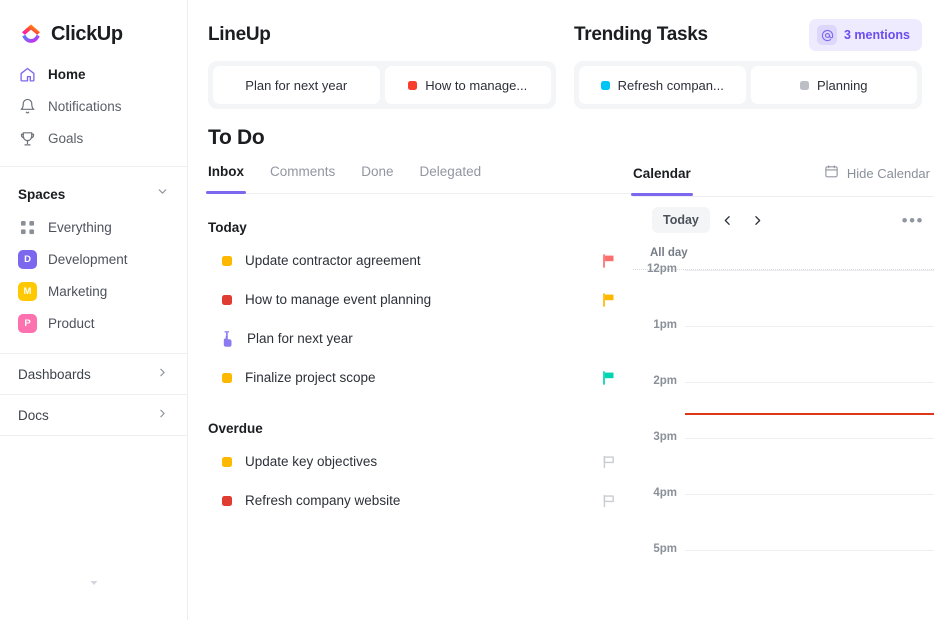  Describe the element at coordinates (420, 193) in the screenshot. I see `tabs-underline` at that location.